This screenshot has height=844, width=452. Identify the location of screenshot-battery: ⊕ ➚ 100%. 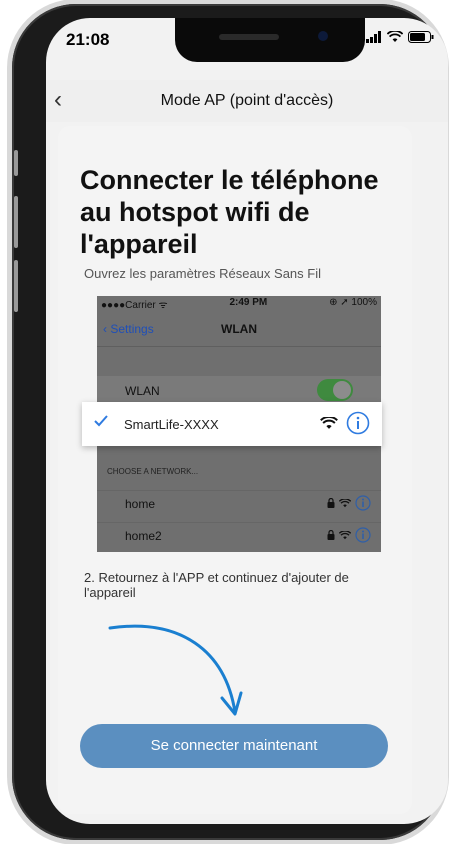
(353, 302).